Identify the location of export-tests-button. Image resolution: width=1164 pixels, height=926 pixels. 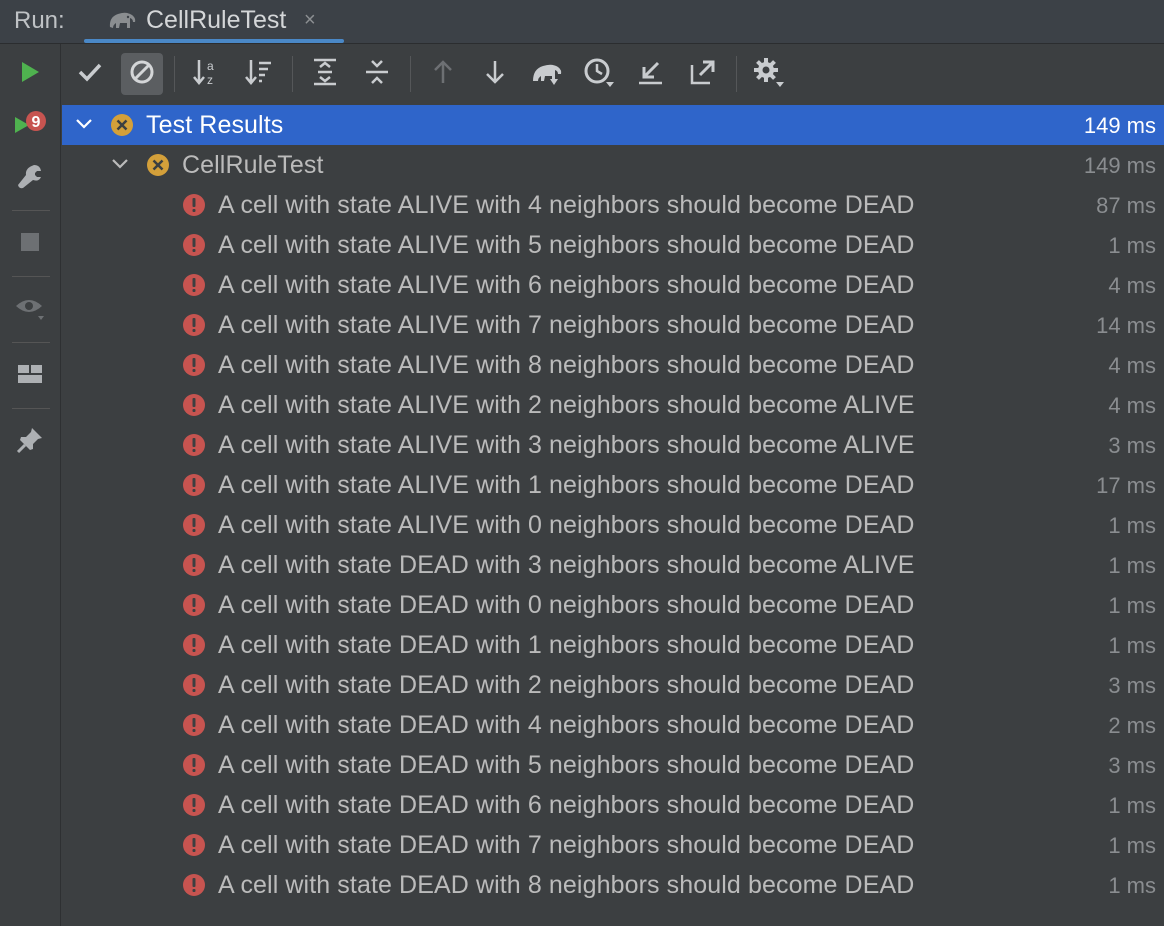
(703, 74).